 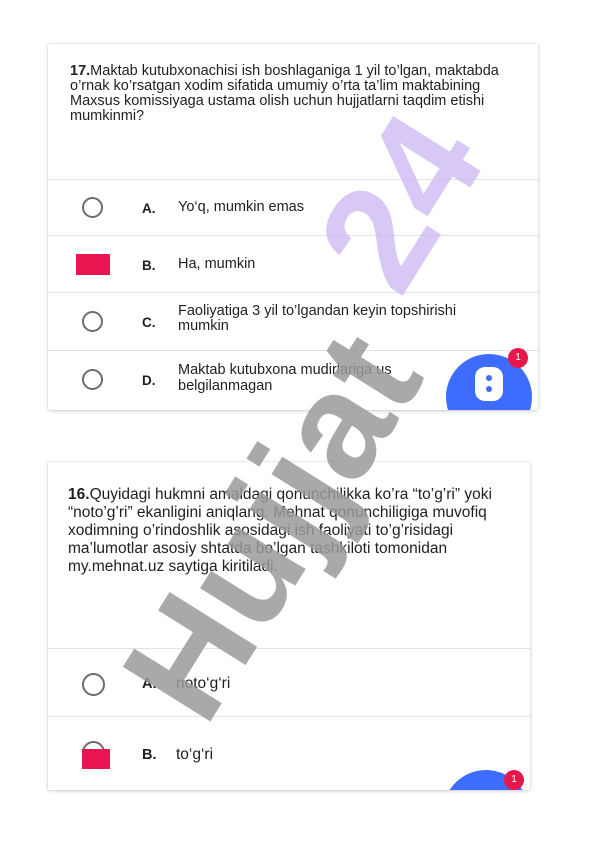 What do you see at coordinates (489, 384) in the screenshot?
I see `chat-bubble-icon` at bounding box center [489, 384].